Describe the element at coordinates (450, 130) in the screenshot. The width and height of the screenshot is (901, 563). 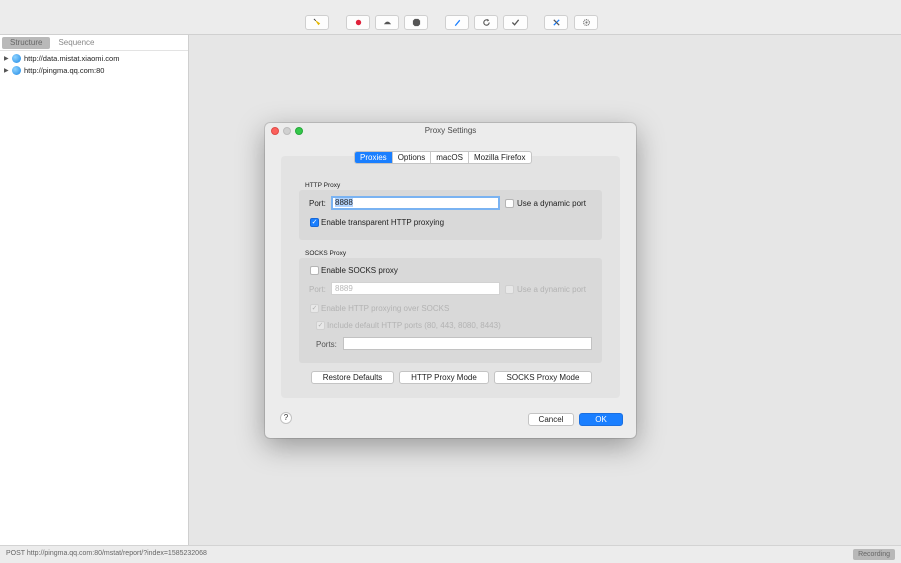
I see `dialog-title: Proxy Settings` at that location.